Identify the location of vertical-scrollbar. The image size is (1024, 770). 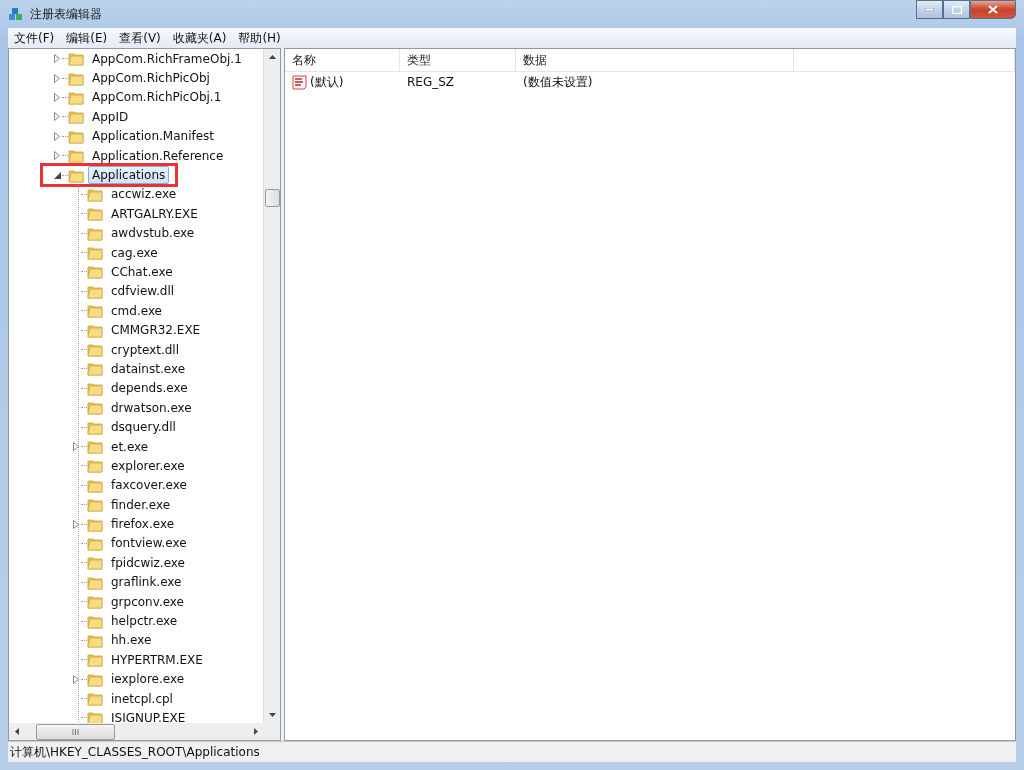
(271, 386).